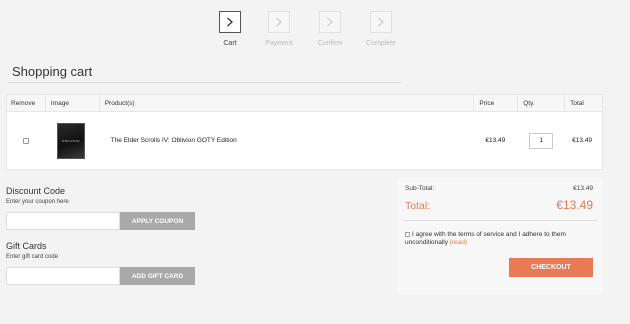  What do you see at coordinates (540, 103) in the screenshot?
I see `header-qty: Qty.` at bounding box center [540, 103].